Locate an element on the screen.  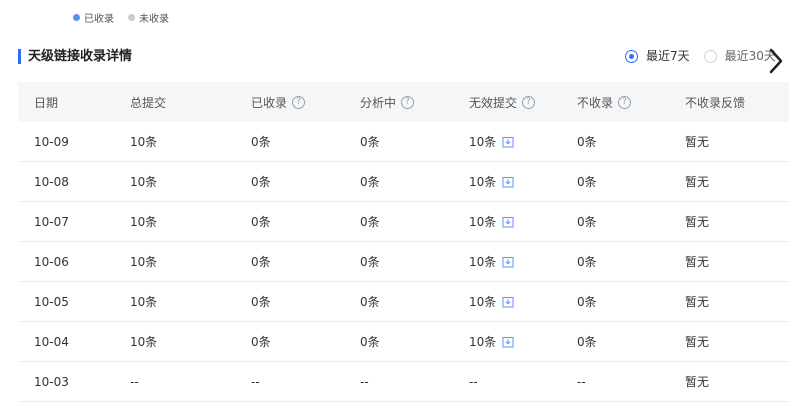
legend-dot-not-indexed is located at coordinates (131, 17).